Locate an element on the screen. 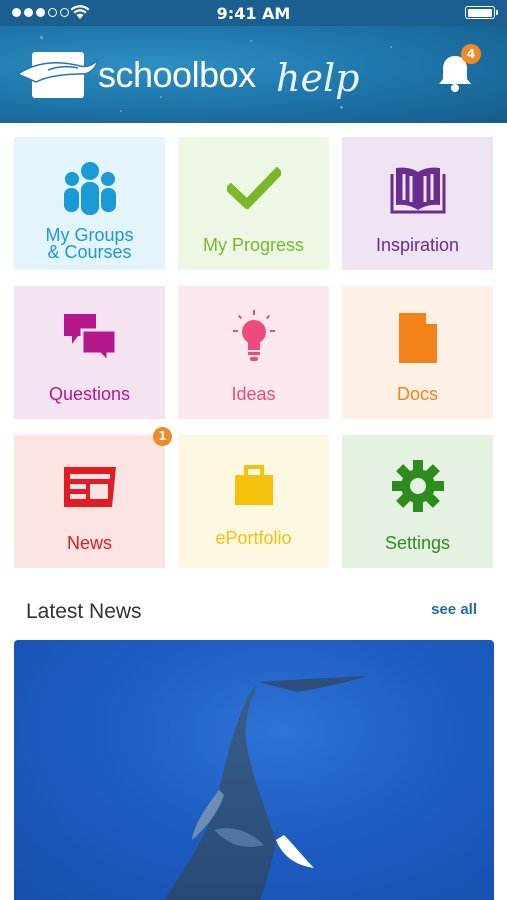 Image resolution: width=507 pixels, height=900 pixels. tile-label: Docs is located at coordinates (417, 394).